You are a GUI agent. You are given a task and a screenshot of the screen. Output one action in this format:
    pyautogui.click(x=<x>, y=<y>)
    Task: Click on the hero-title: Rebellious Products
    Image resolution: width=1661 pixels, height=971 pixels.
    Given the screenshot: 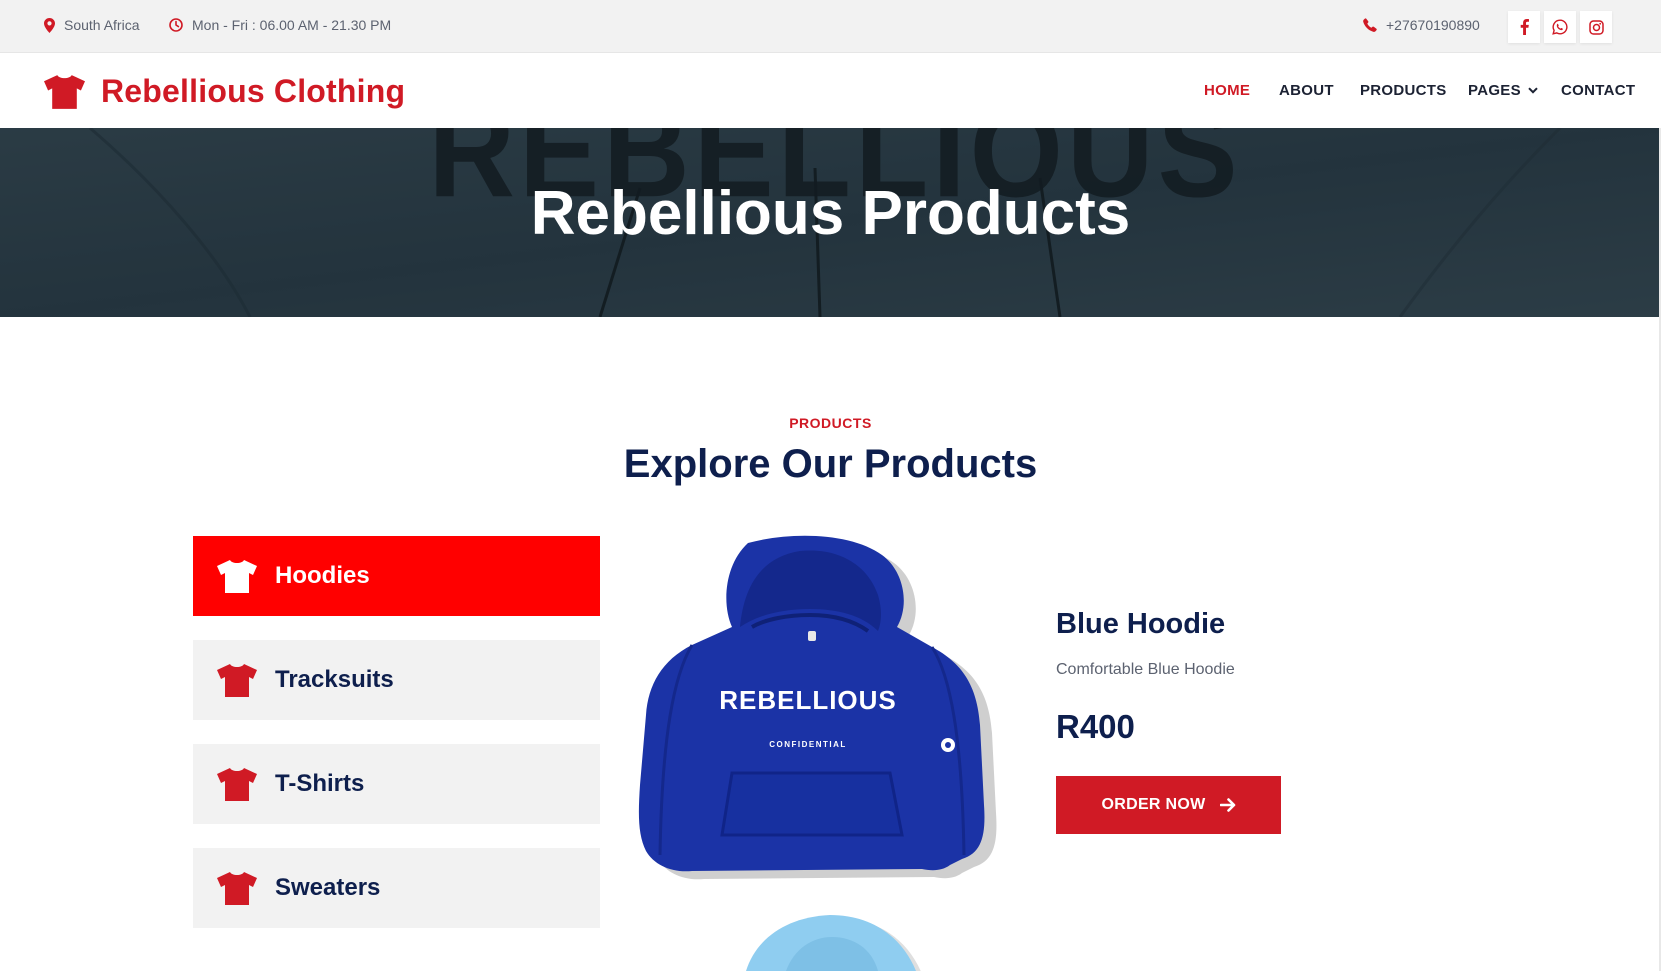 What is the action you would take?
    pyautogui.click(x=830, y=213)
    